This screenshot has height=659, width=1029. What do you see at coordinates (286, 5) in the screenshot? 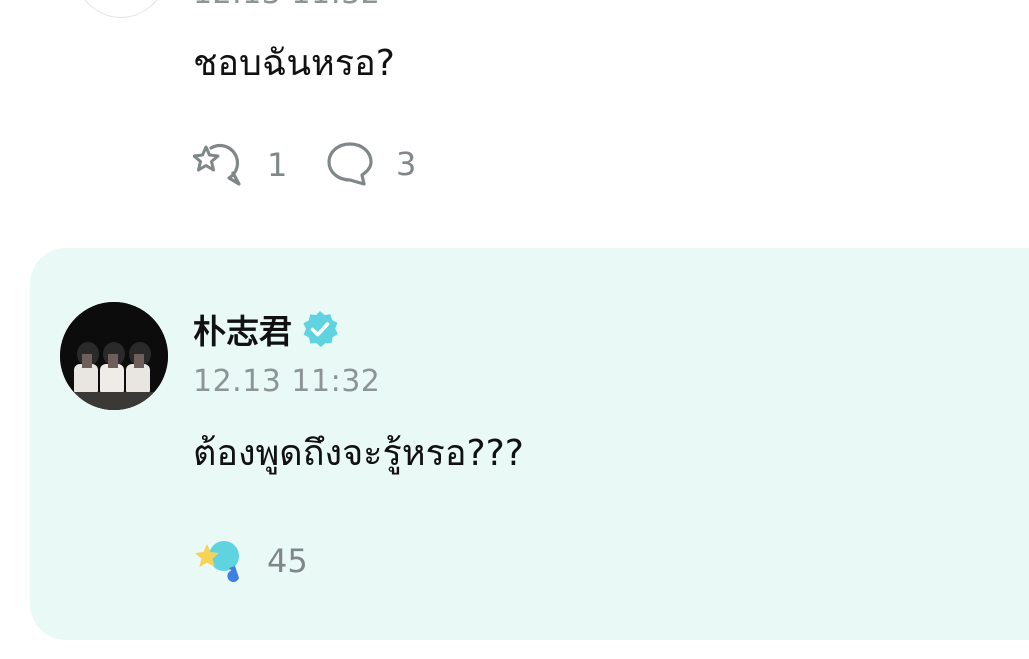
I see `previous-comment-timestamp: 12.13 11:32` at bounding box center [286, 5].